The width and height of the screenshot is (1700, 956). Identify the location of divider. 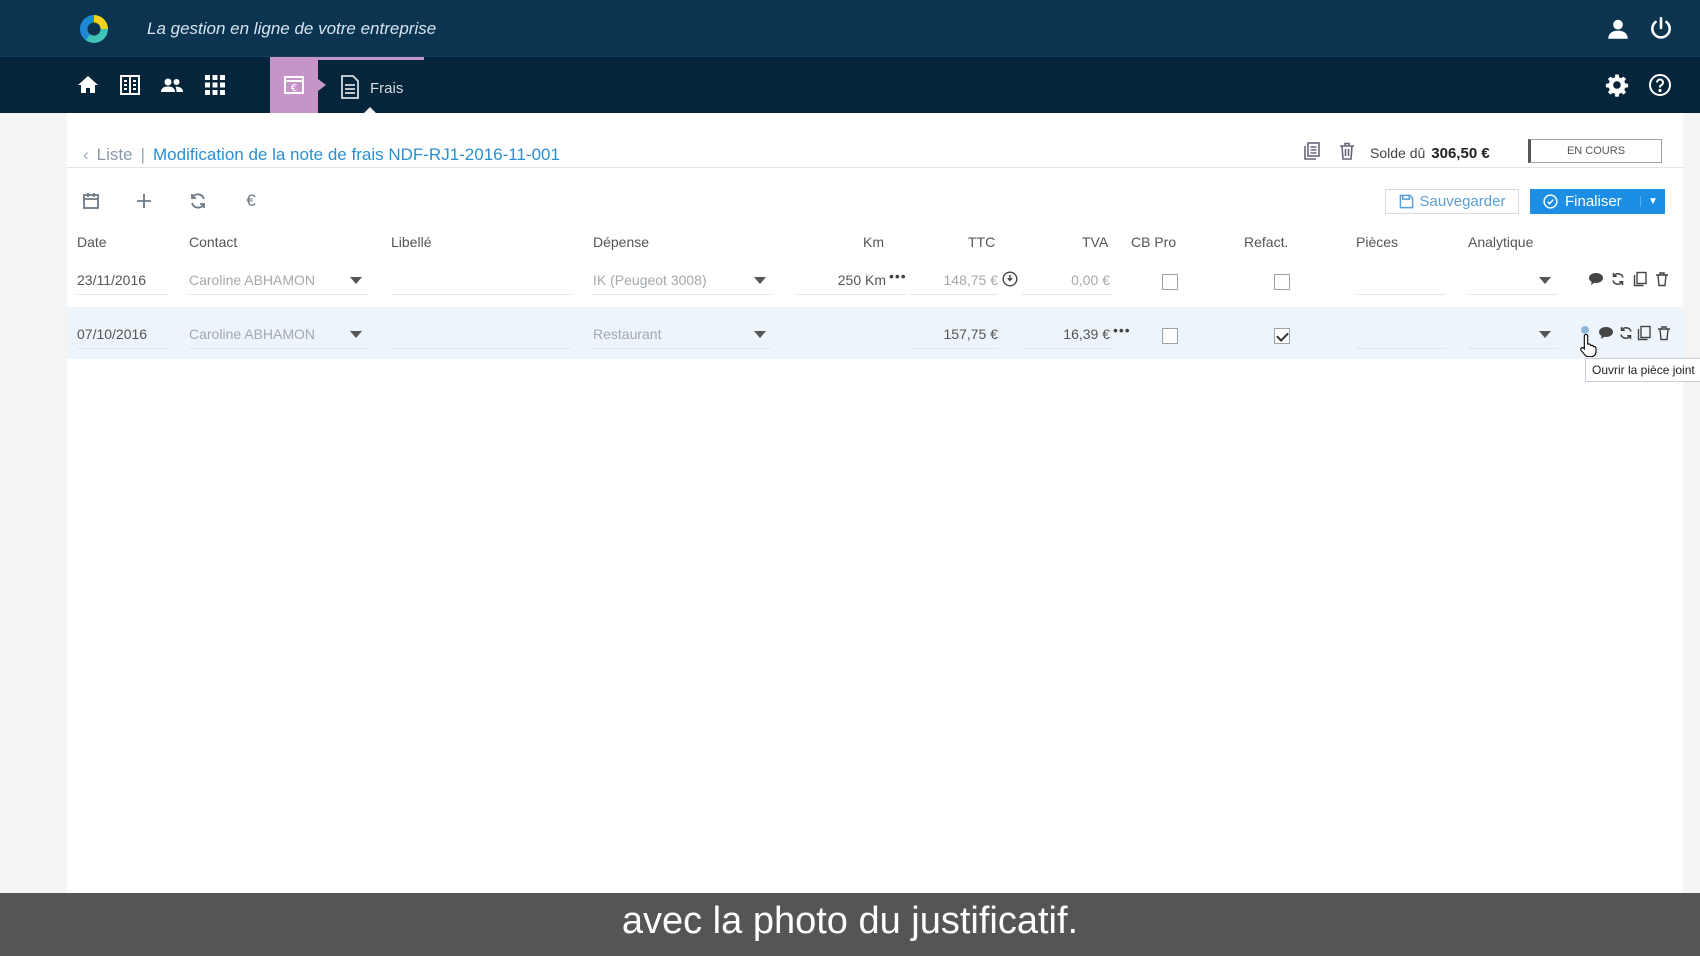
(875, 167).